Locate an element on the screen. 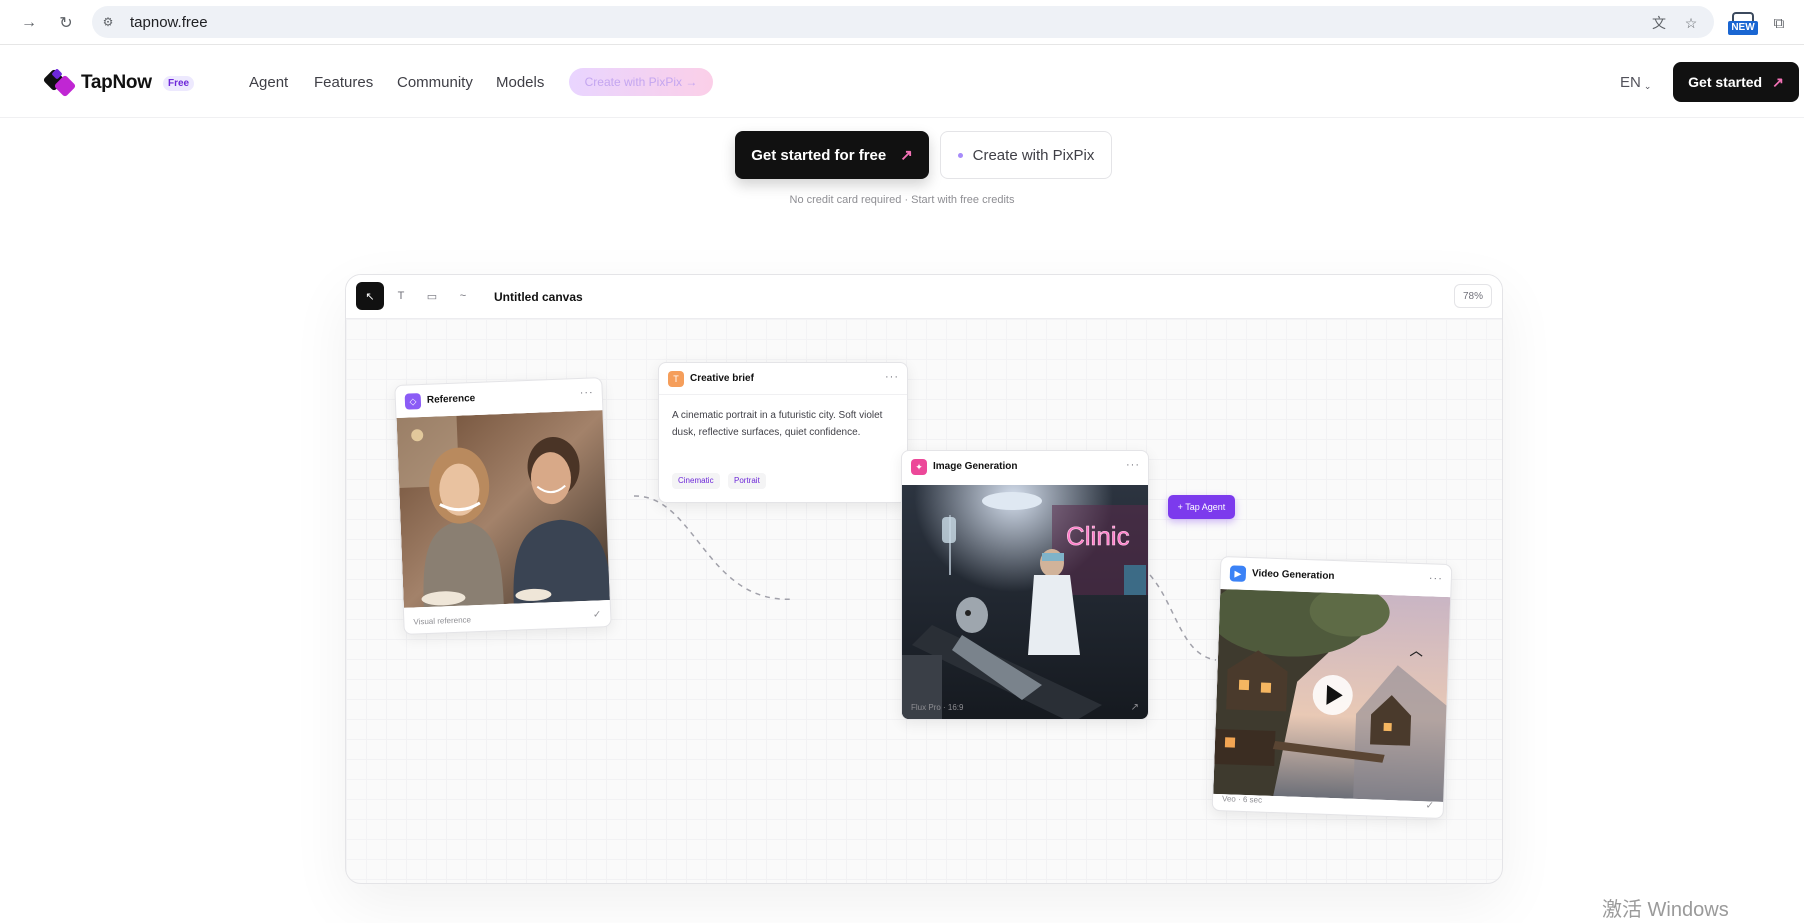 The image size is (1804, 923). node-footer: Visual reference is located at coordinates (442, 621).